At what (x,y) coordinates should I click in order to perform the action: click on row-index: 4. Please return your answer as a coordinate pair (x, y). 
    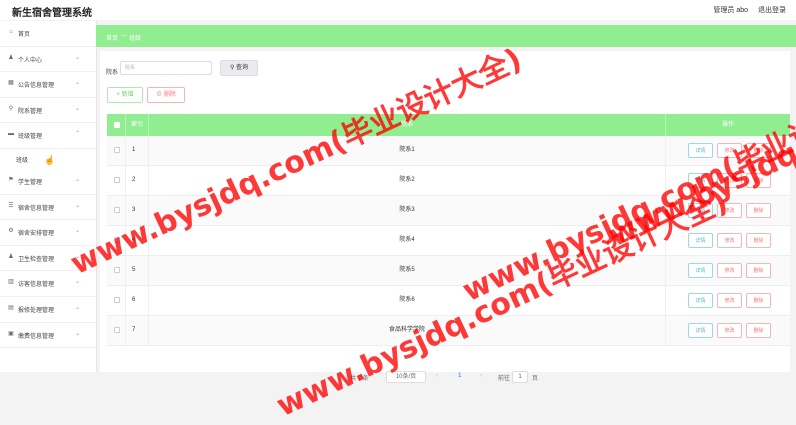
    Looking at the image, I should click on (137, 240).